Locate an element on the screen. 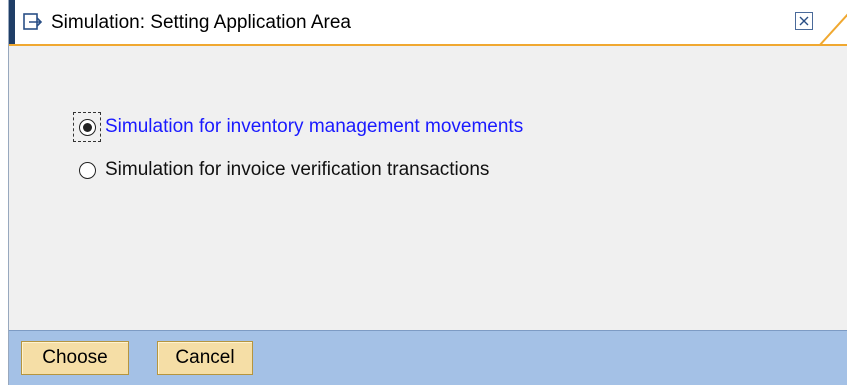 This screenshot has width=847, height=385. radio-frame is located at coordinates (87, 170).